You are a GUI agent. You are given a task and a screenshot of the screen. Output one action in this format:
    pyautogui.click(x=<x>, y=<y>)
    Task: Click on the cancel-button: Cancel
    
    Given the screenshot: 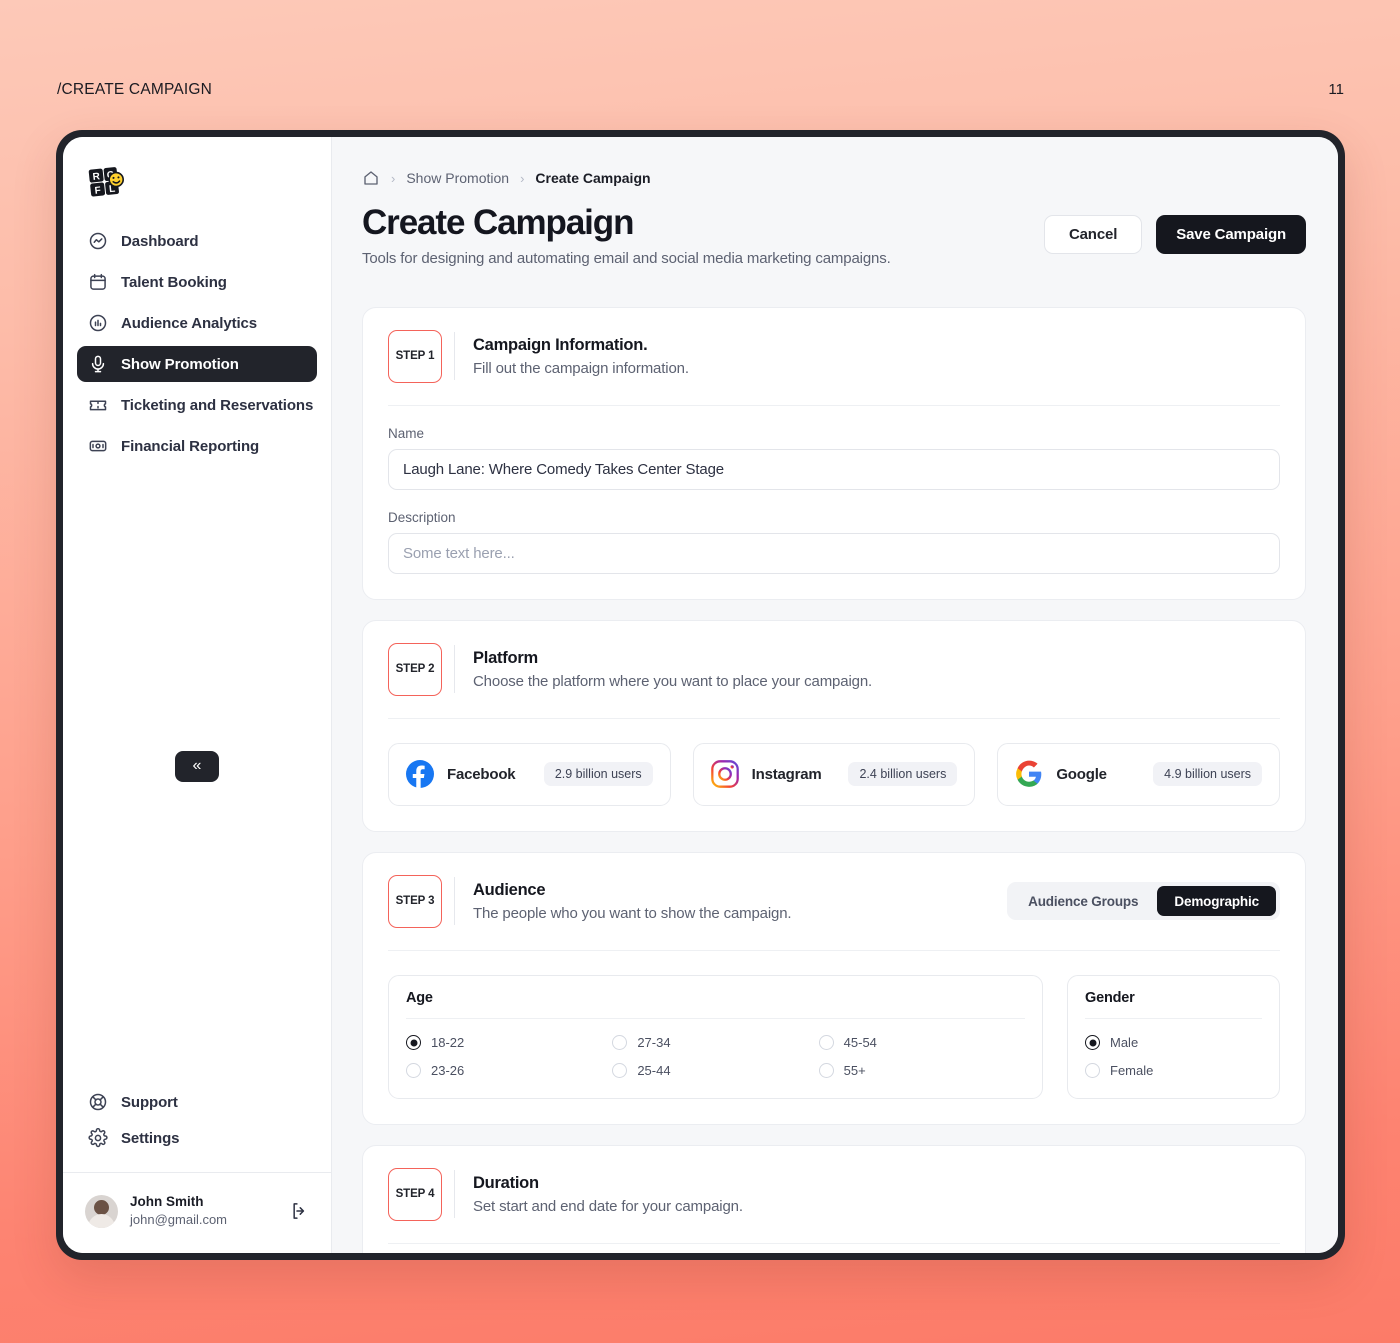 What is the action you would take?
    pyautogui.click(x=1093, y=234)
    